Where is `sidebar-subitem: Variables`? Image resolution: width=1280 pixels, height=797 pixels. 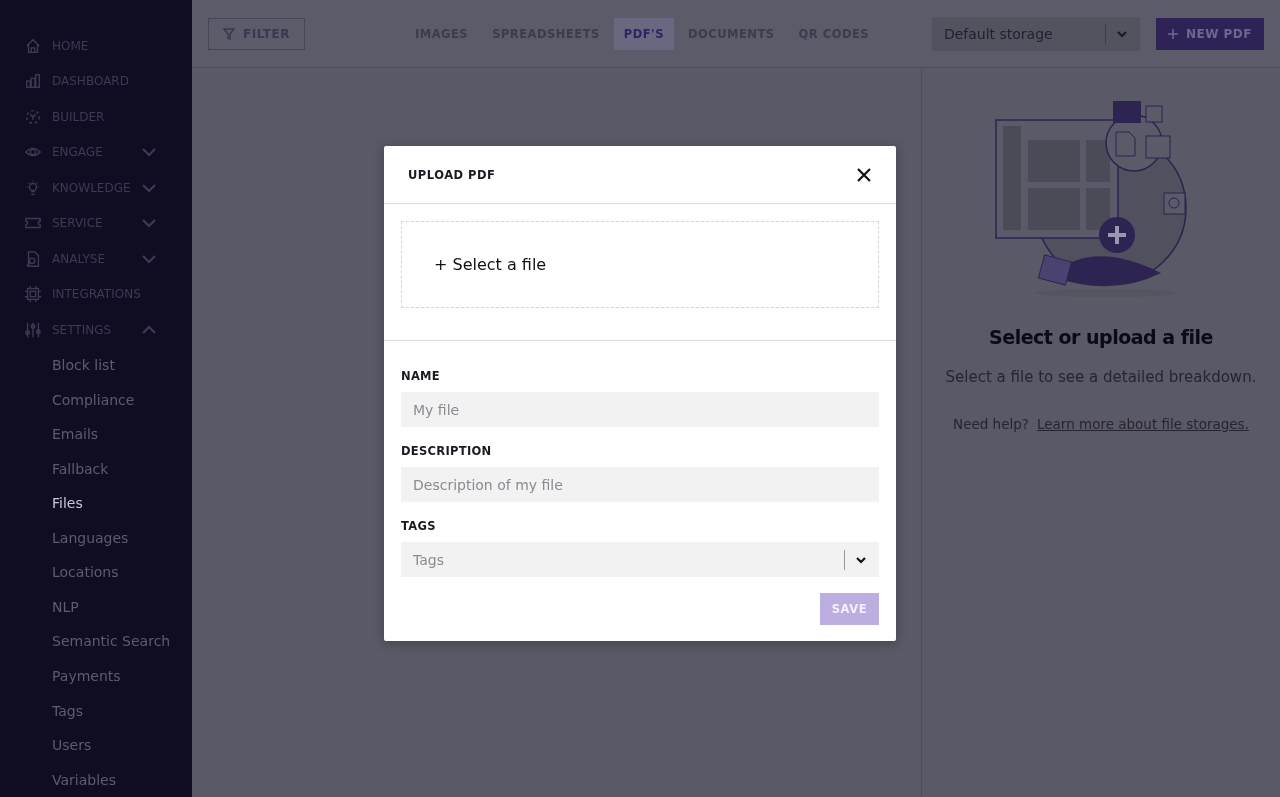
sidebar-subitem: Variables is located at coordinates (122, 779).